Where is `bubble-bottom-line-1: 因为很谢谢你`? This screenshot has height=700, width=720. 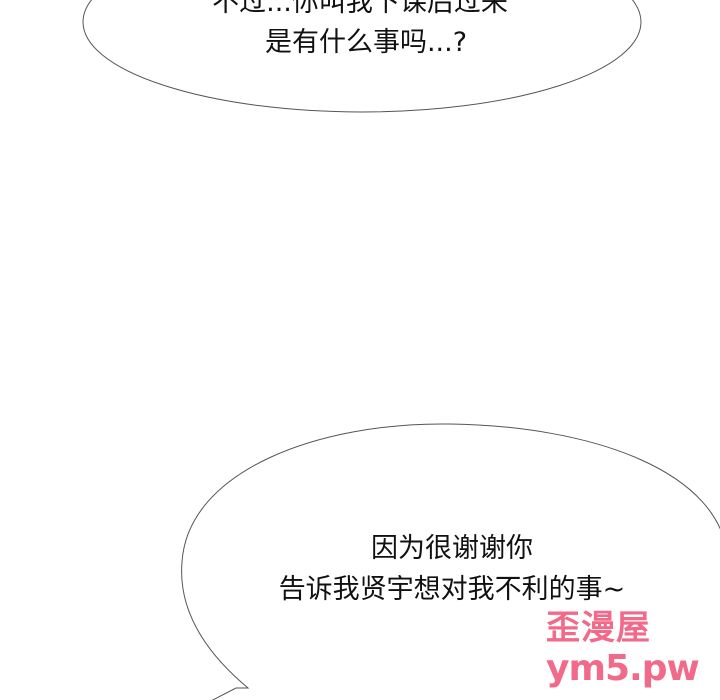 bubble-bottom-line-1: 因为很谢谢你 is located at coordinates (452, 548).